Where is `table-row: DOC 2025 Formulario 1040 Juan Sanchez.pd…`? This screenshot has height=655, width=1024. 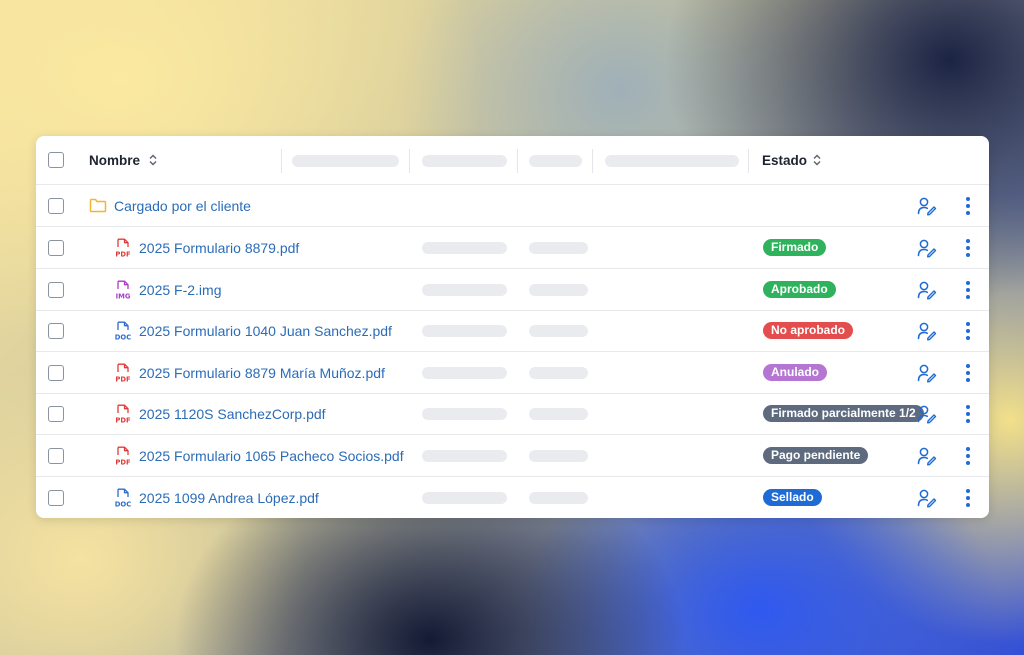
table-row: DOC 2025 Formulario 1040 Juan Sanchez.pd… is located at coordinates (512, 331).